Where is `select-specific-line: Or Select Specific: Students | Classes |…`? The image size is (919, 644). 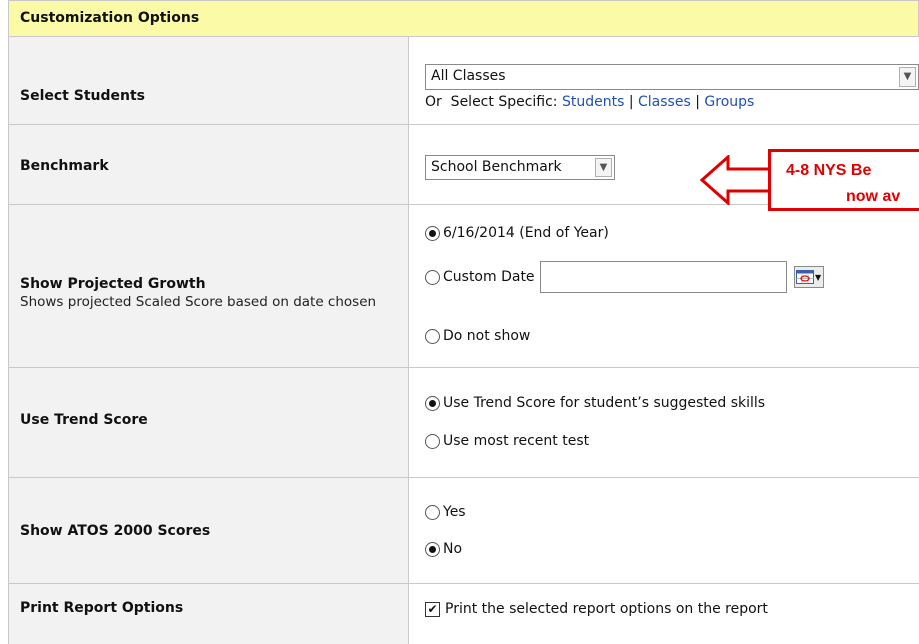
select-specific-line: Or Select Specific: Students | Classes |… is located at coordinates (589, 102).